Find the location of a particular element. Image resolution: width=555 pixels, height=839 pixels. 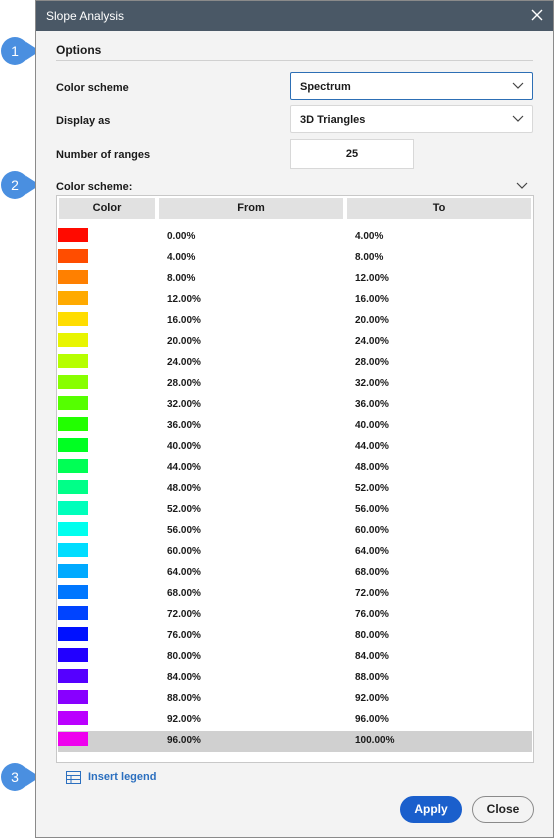

to-value: 80.00% is located at coordinates (372, 635).